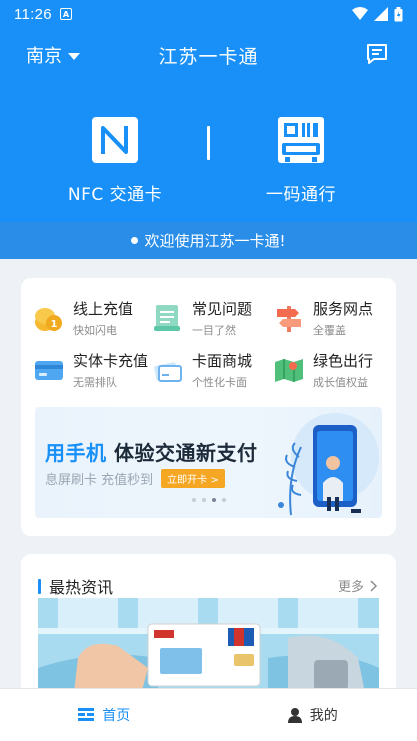  I want to click on qr-pass-label: 一码通行, so click(301, 195).